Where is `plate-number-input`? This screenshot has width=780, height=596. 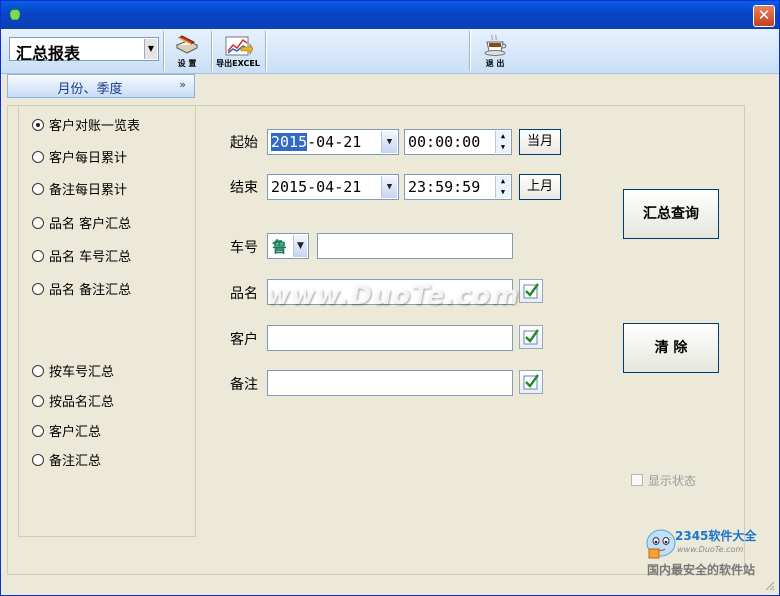 plate-number-input is located at coordinates (415, 246).